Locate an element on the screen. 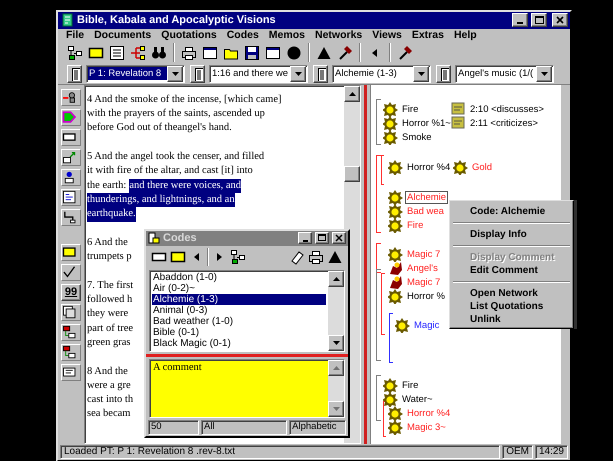  node-label: Smoke is located at coordinates (417, 137).